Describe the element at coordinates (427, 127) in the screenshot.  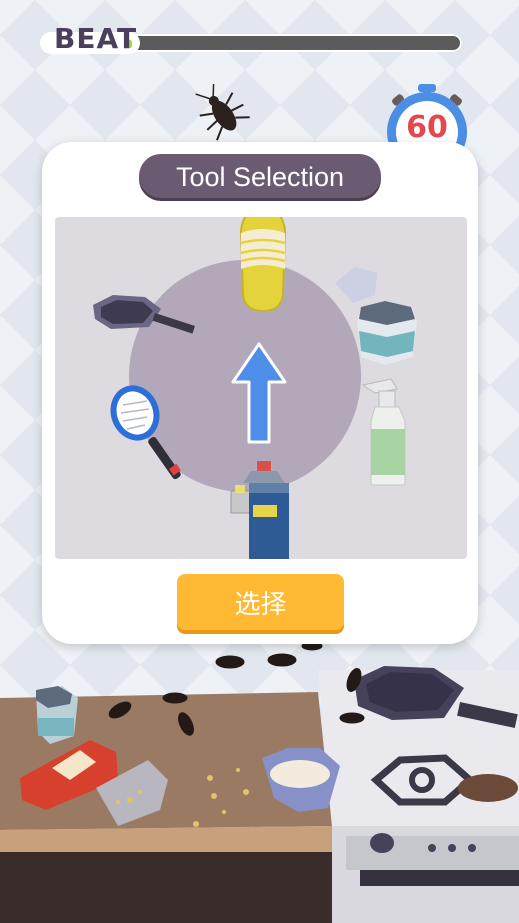
I see `timer-value: 60` at that location.